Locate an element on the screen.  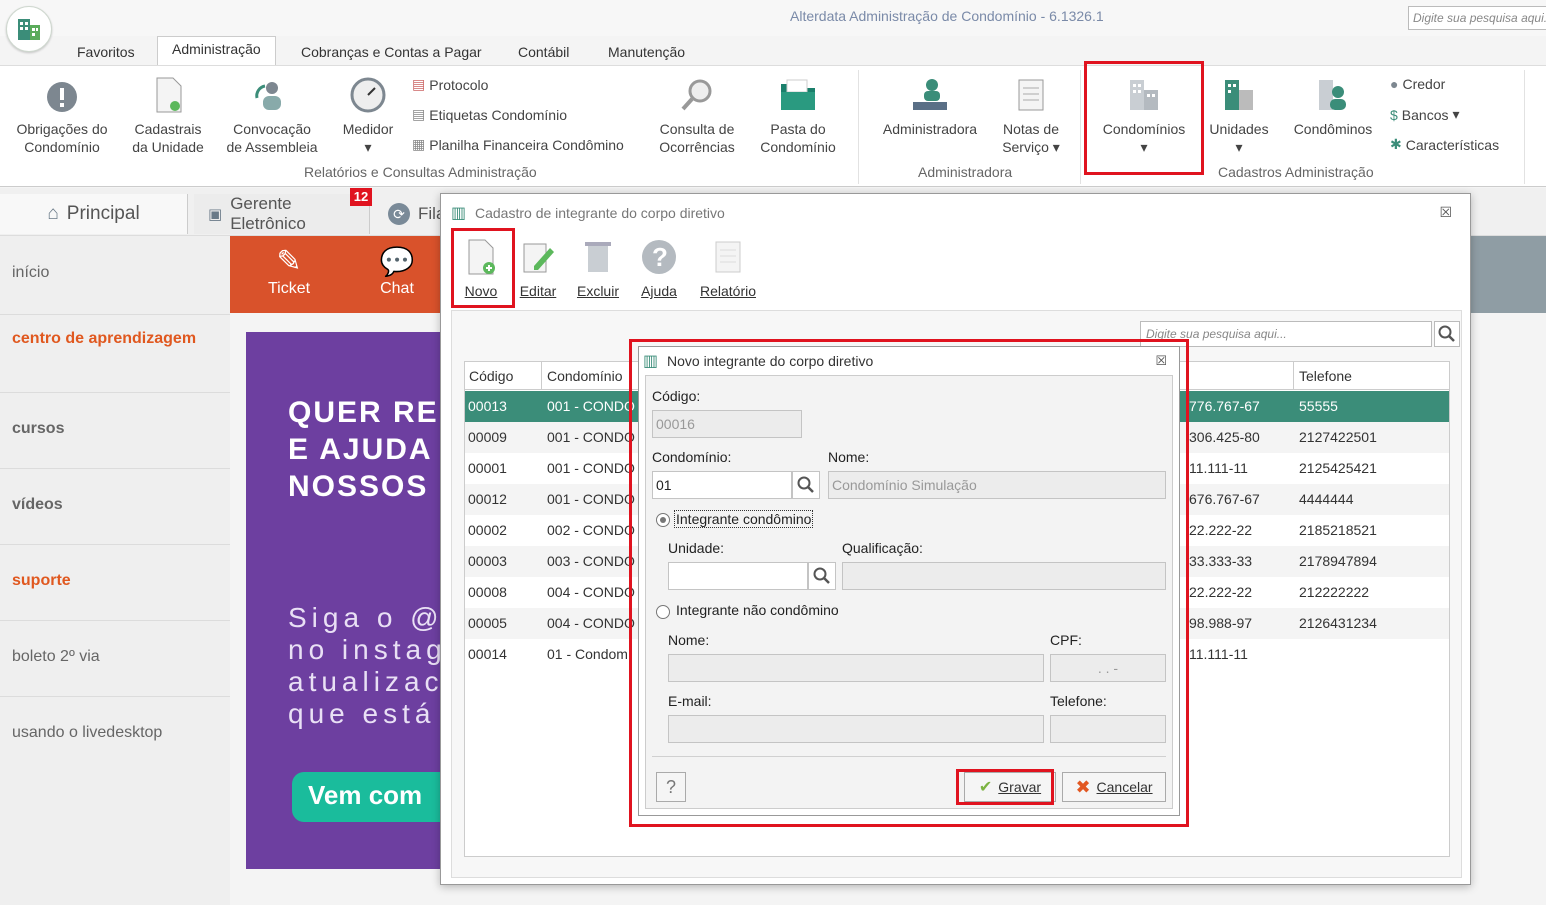
column-telefone: Telefone is located at coordinates (1325, 376).